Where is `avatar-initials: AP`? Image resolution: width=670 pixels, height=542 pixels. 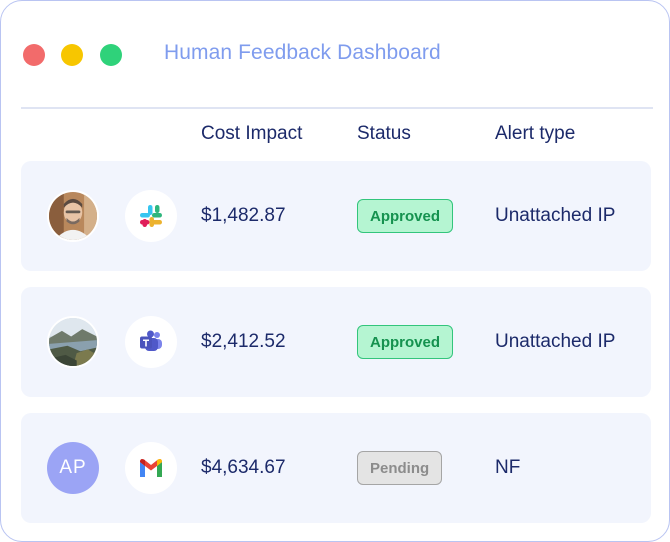
avatar-initials: AP is located at coordinates (73, 468).